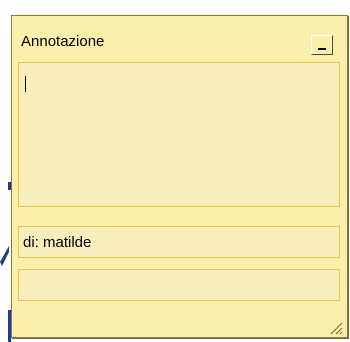 The height and width of the screenshot is (342, 350). What do you see at coordinates (179, 242) in the screenshot?
I see `author-field: di: matilde` at bounding box center [179, 242].